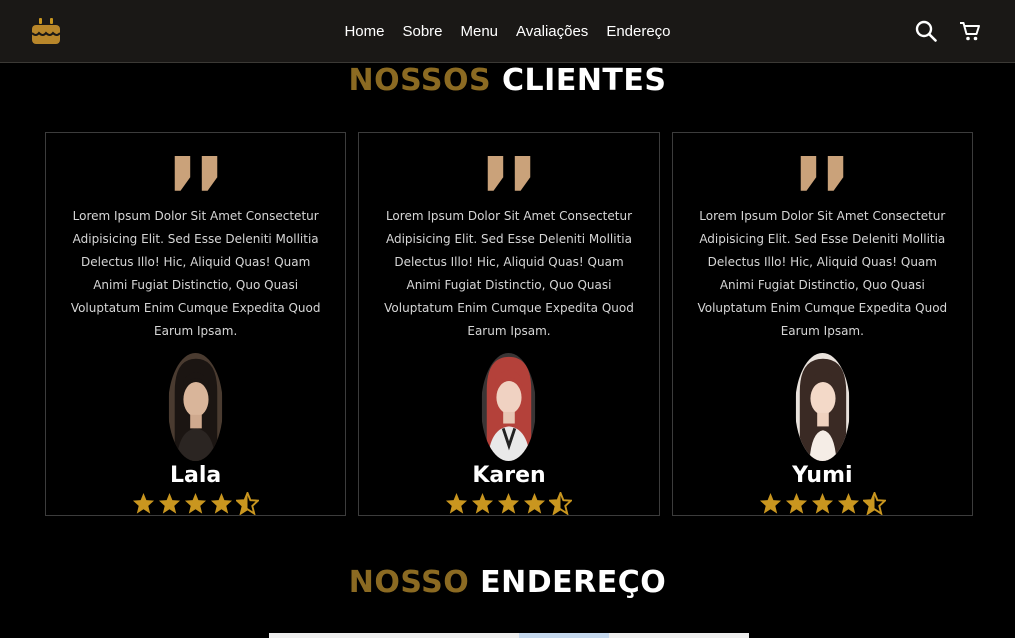  I want to click on client-name: Yumi, so click(822, 475).